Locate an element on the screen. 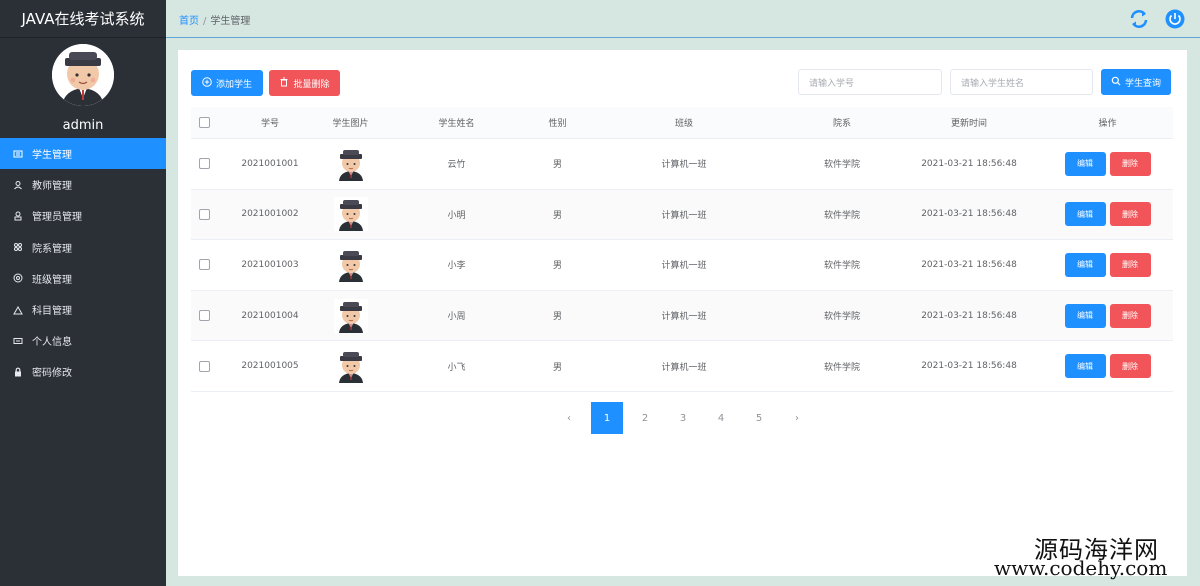 Image resolution: width=1200 pixels, height=586 pixels. sidebar-item-class: 班级管理 is located at coordinates (83, 278).